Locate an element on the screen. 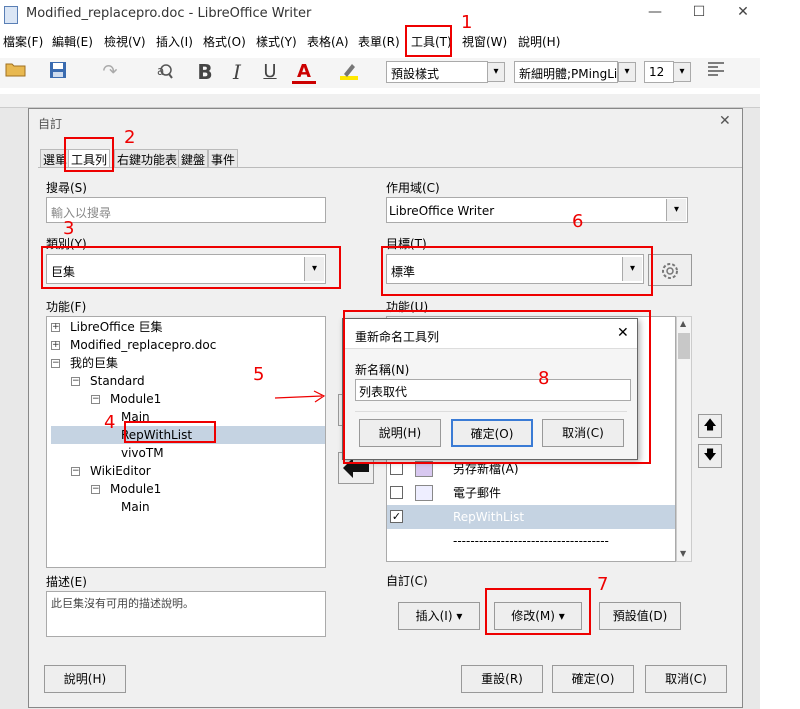 Image resolution: width=800 pixels, height=709 pixels. help-button: 說明(H) is located at coordinates (85, 679).